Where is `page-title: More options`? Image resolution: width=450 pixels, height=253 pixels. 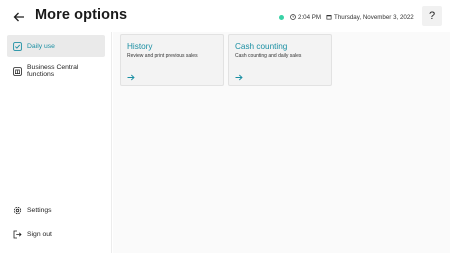
page-title: More options is located at coordinates (81, 15).